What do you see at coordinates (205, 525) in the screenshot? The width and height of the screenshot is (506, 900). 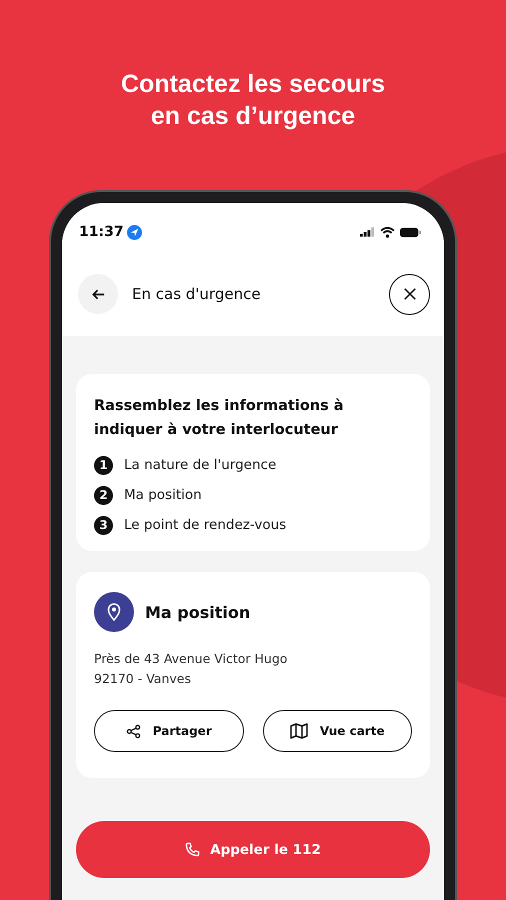 I see `step-label: Le point de rendez-vous` at bounding box center [205, 525].